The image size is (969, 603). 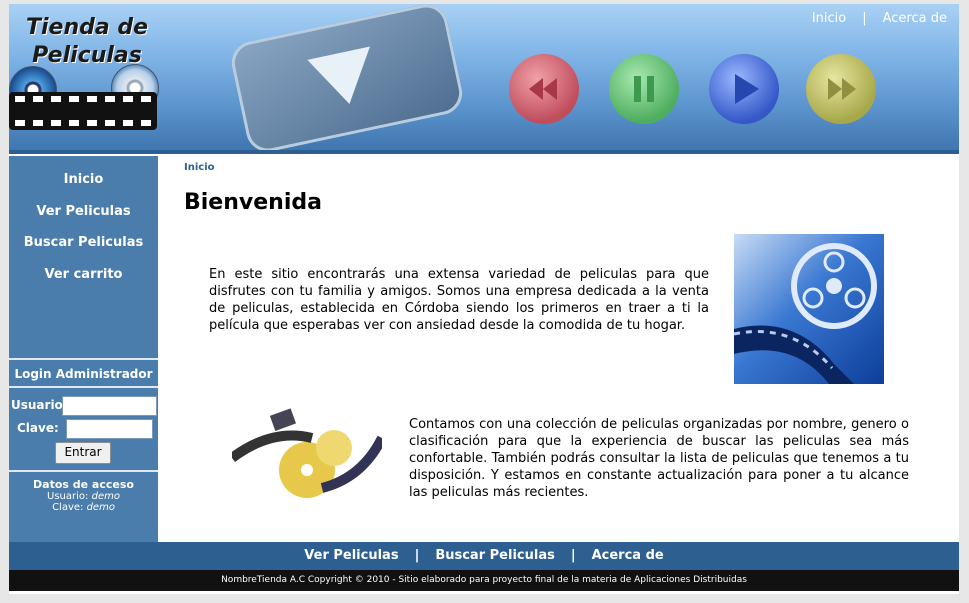 I want to click on usuario-label: Usuario:, so click(x=39, y=405).